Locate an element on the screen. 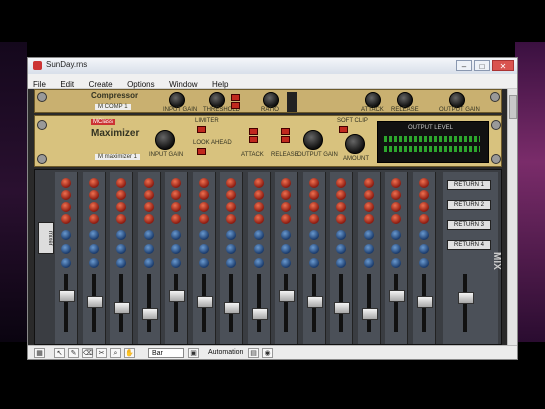  pencil-tool-icon: ✎ is located at coordinates (73, 353).